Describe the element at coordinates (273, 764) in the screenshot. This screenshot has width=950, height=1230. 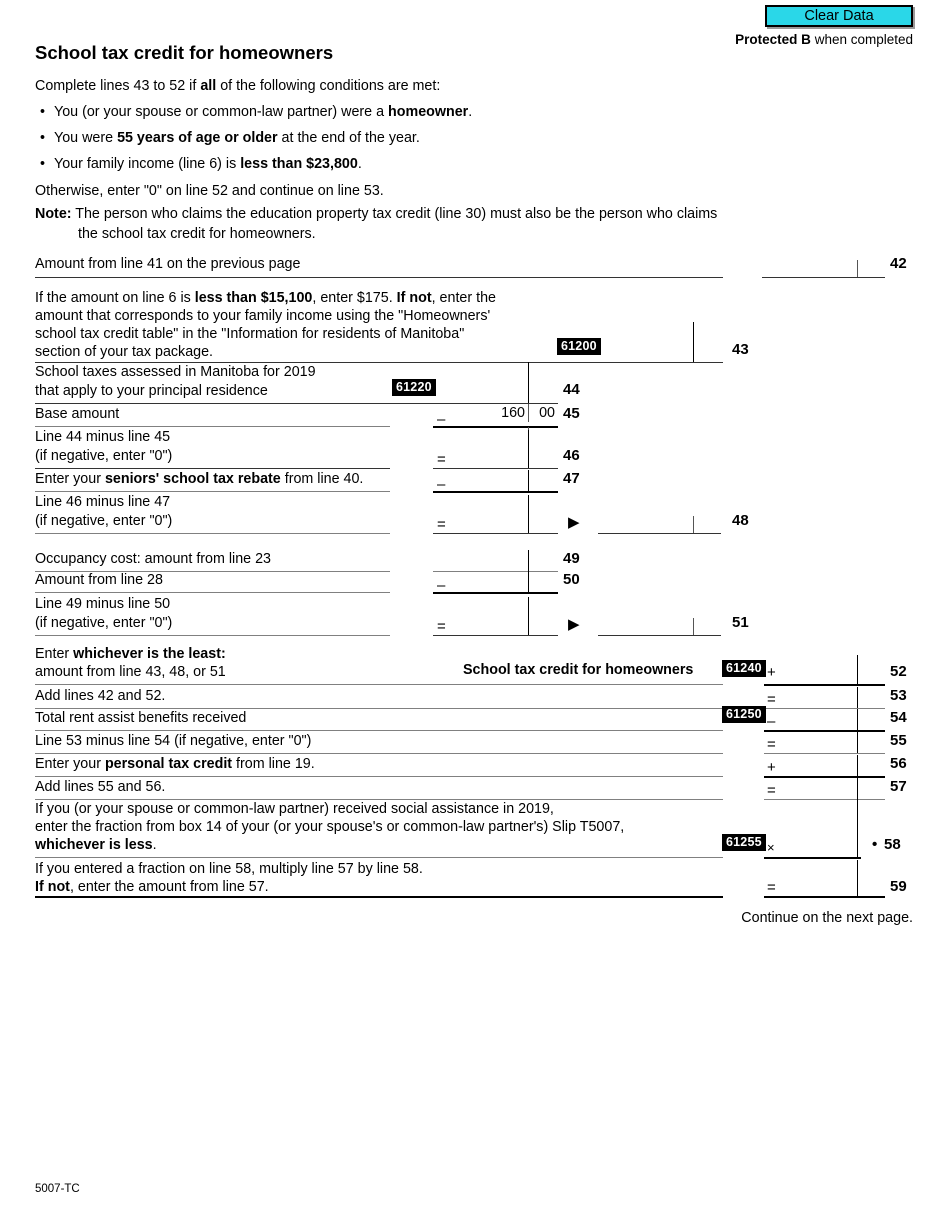
I see `line-56-c: from line 19.` at that location.